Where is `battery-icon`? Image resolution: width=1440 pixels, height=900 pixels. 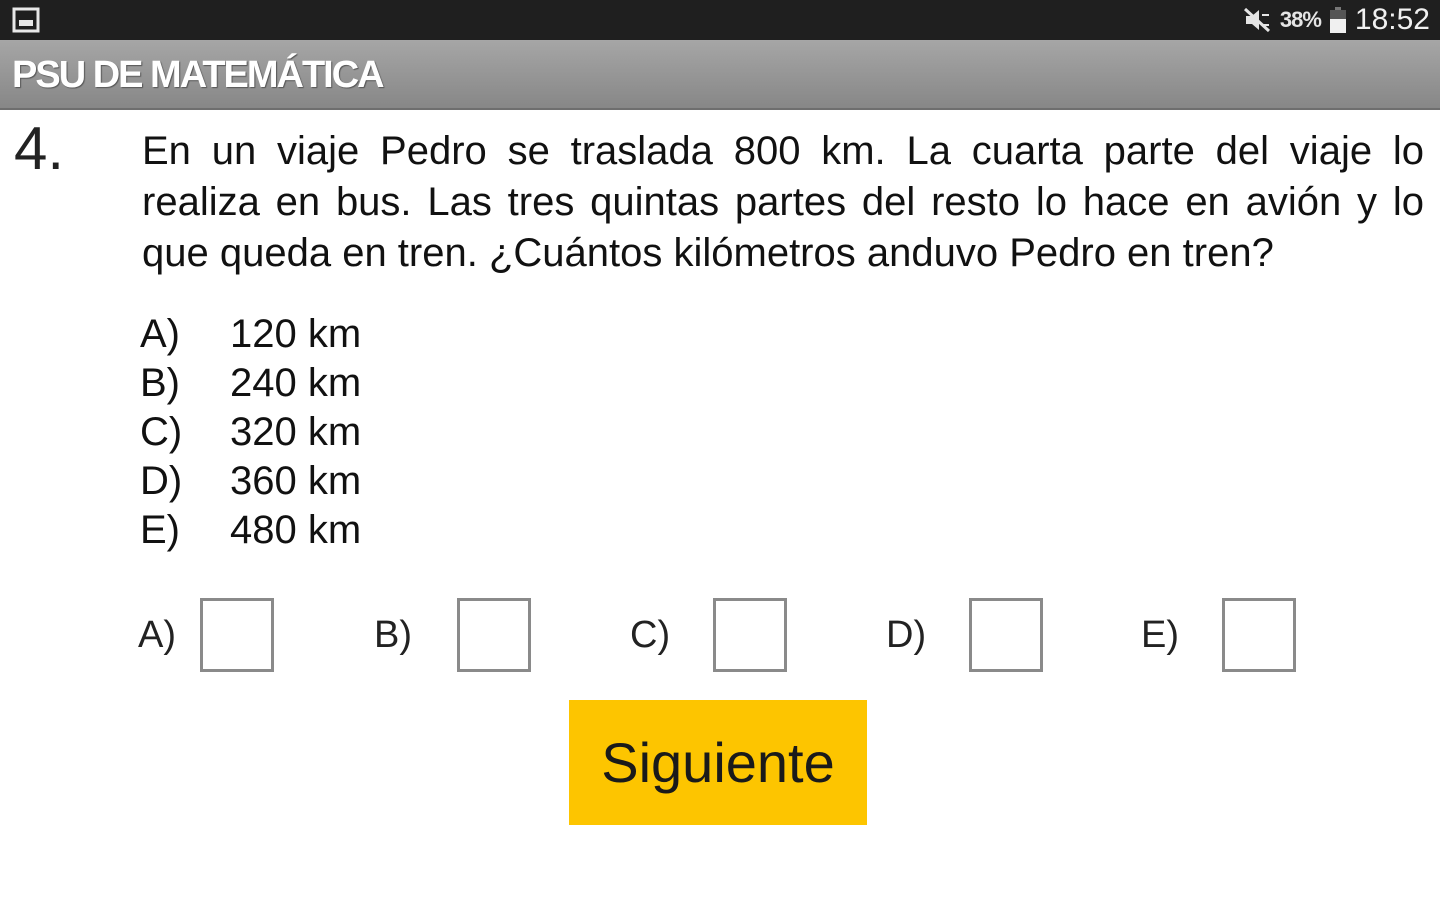
battery-icon is located at coordinates (1337, 20).